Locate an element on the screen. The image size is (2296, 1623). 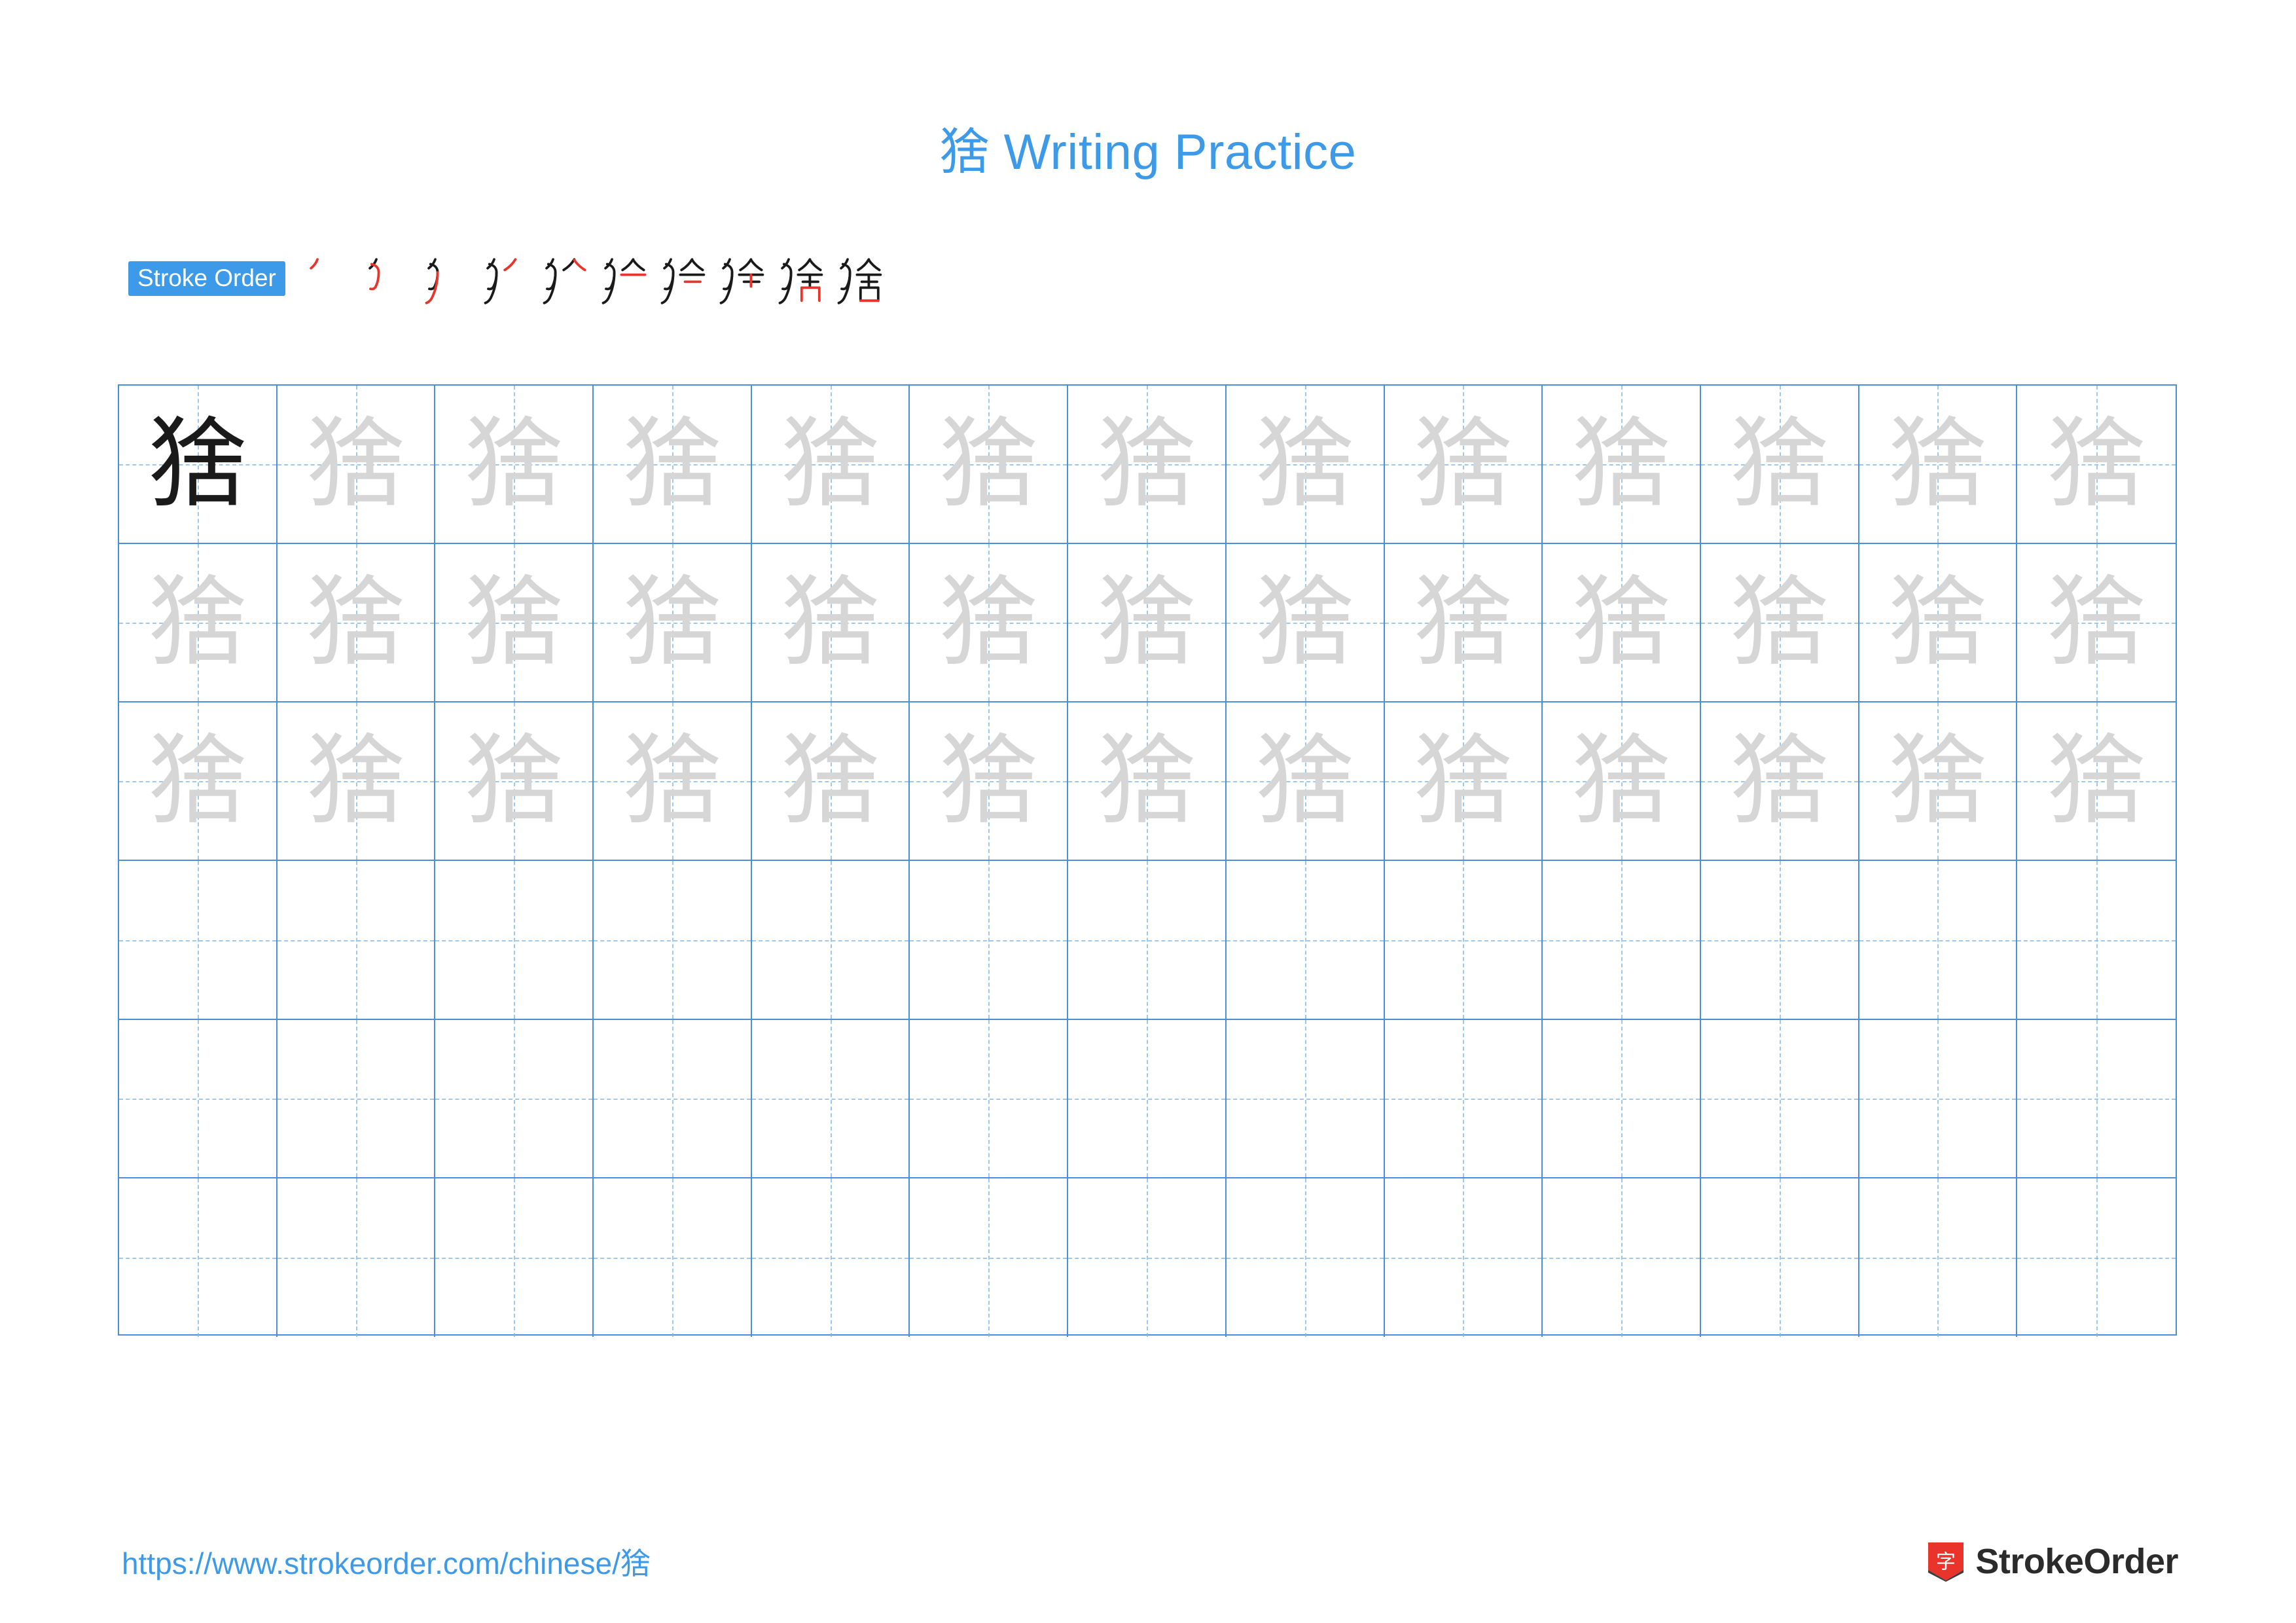
grid-cell-r1-c3: 猞 is located at coordinates (514, 464).